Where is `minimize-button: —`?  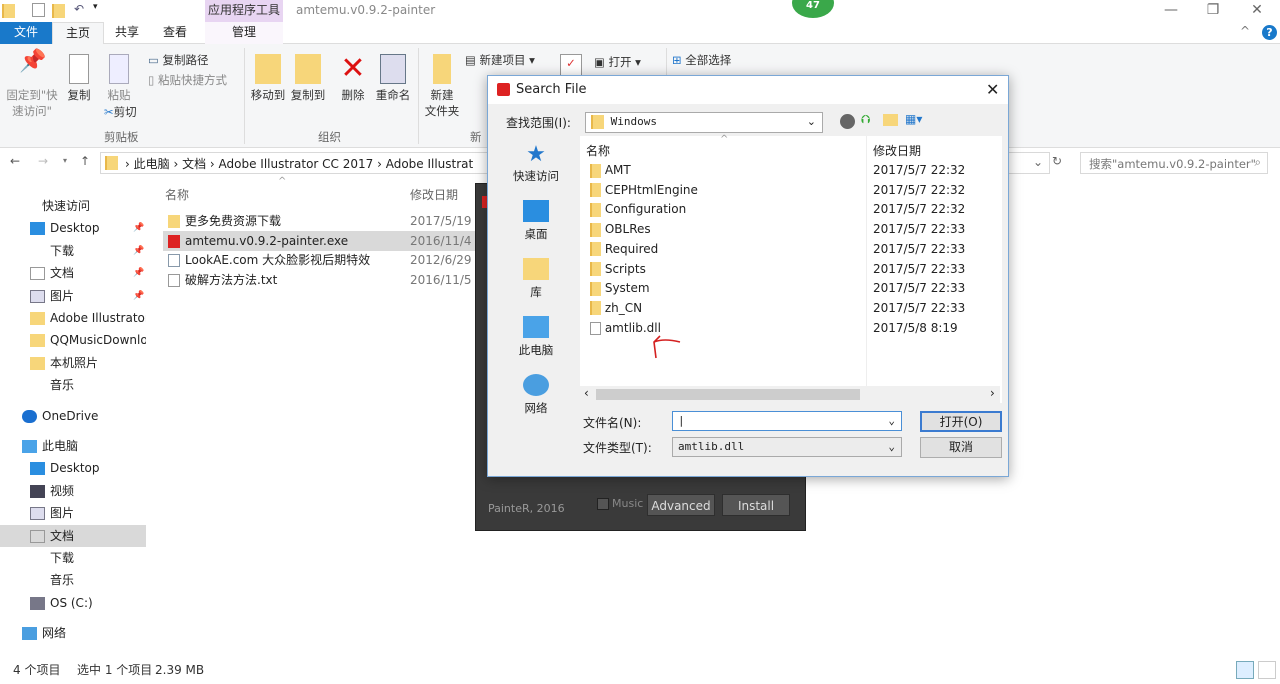 minimize-button: — is located at coordinates (1171, 11).